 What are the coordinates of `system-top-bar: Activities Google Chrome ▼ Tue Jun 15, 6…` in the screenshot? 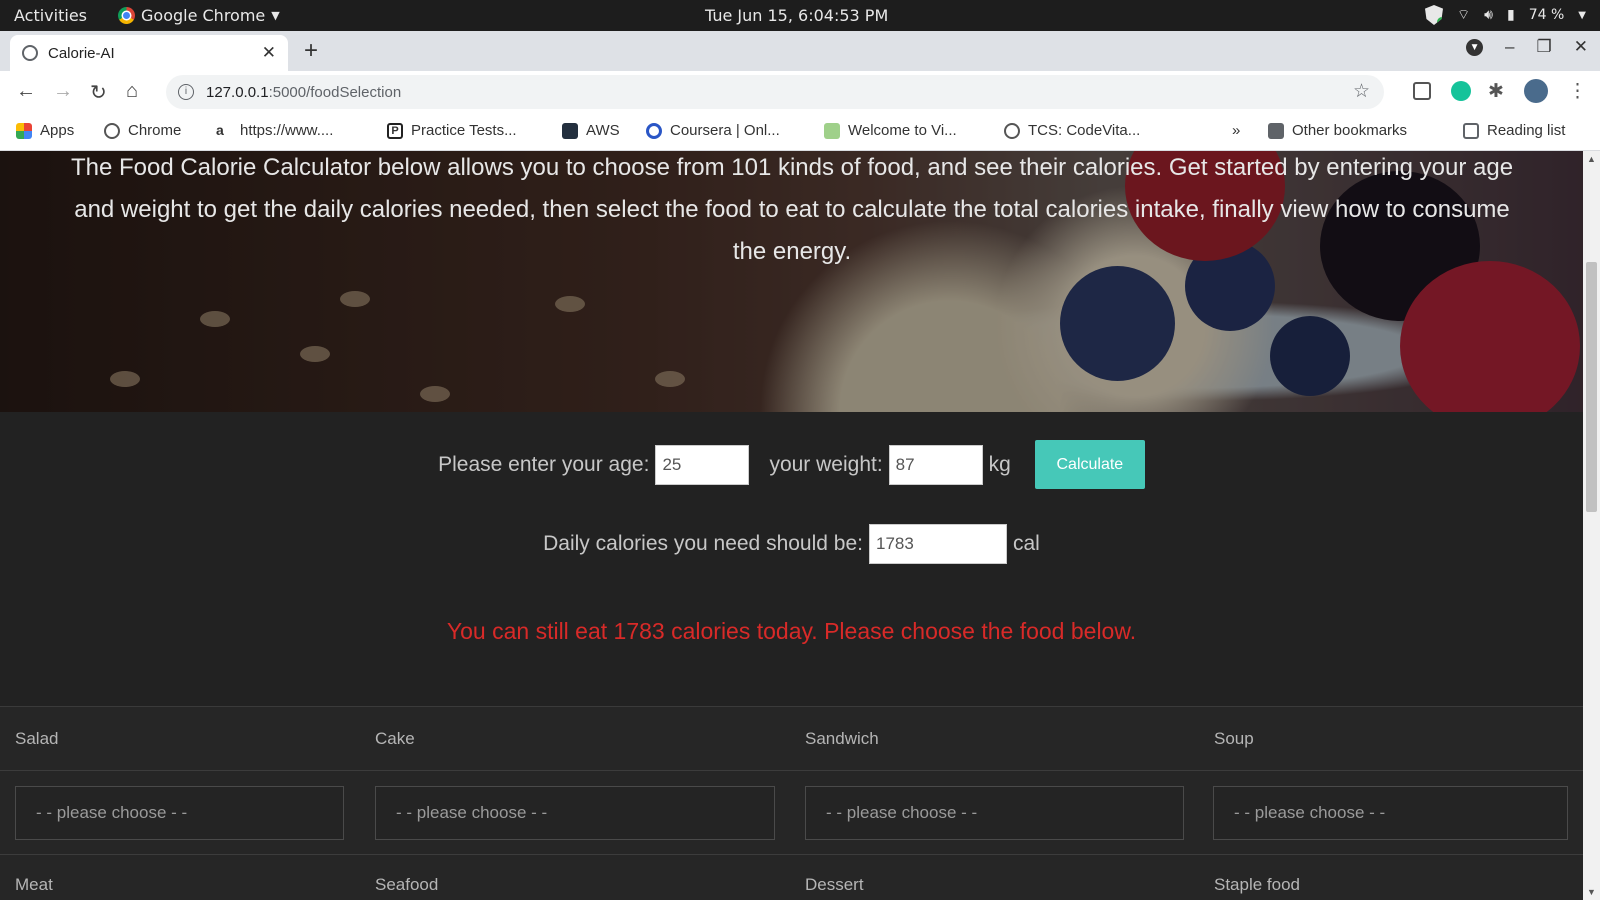 It's located at (800, 15).